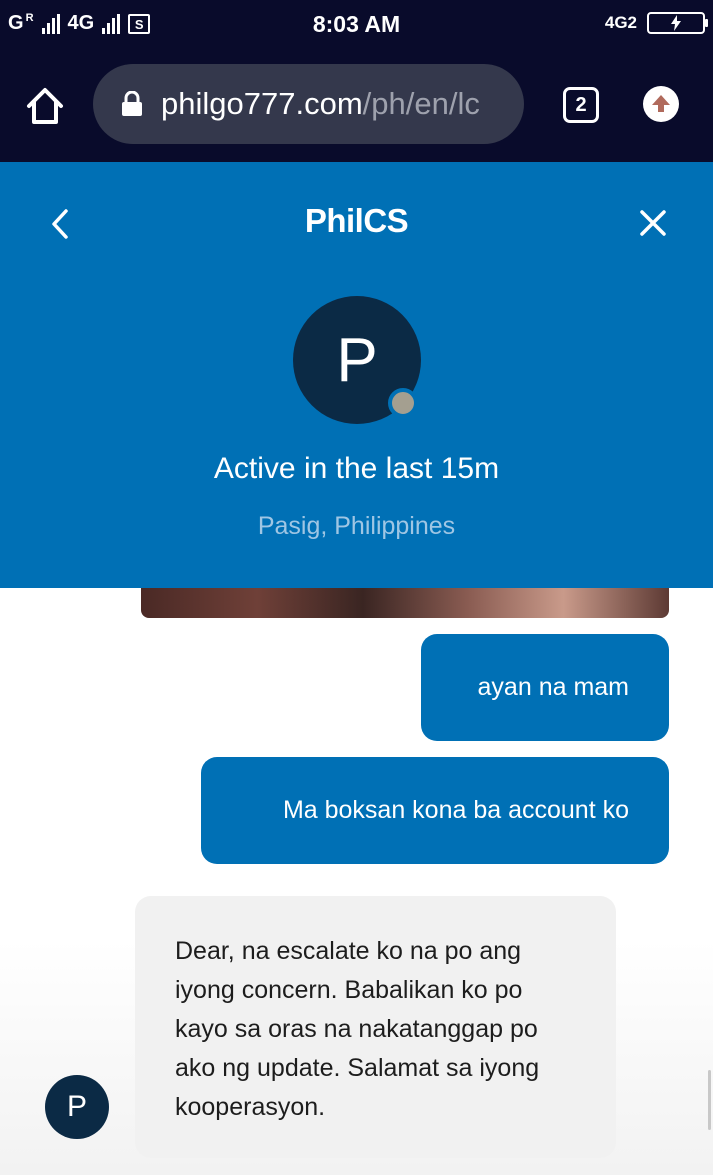 The image size is (713, 1175). What do you see at coordinates (356, 25) in the screenshot?
I see `status-bar: G R 4G S 8:03 AM 4G2` at bounding box center [356, 25].